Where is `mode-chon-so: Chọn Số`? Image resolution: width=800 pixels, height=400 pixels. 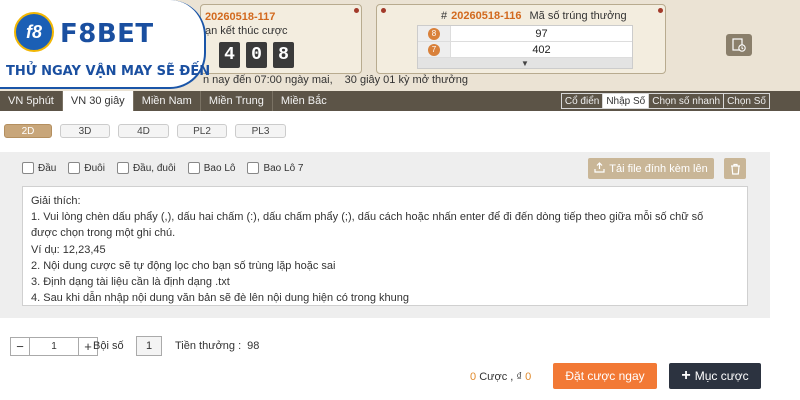
mode-chon-so: Chọn Số is located at coordinates (746, 101).